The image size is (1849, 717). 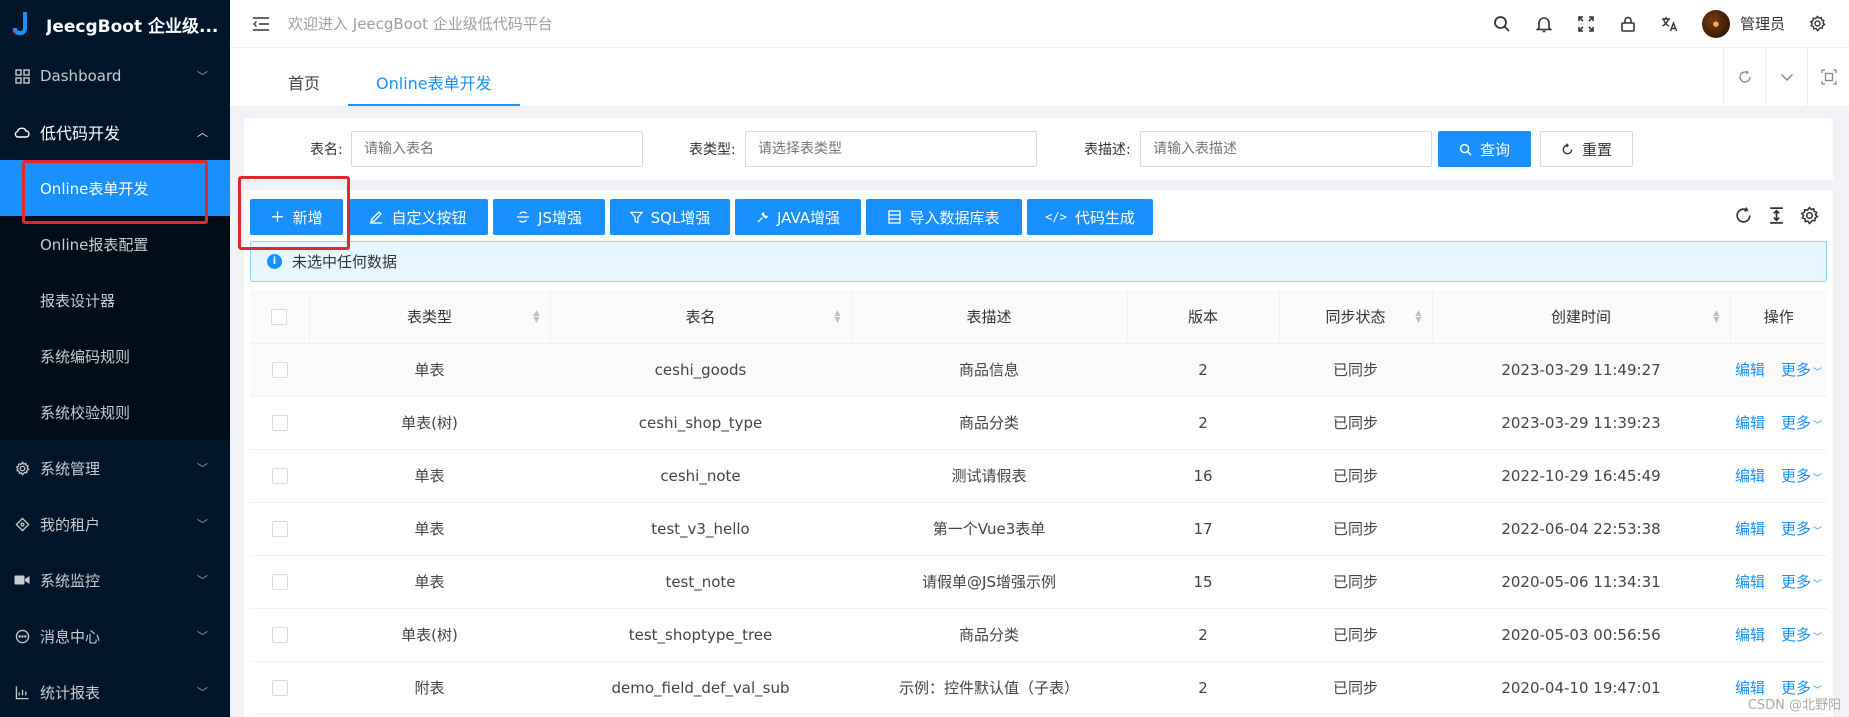 What do you see at coordinates (1581, 317) in the screenshot?
I see `column-header-created: 创建时间 ▲ ▼` at bounding box center [1581, 317].